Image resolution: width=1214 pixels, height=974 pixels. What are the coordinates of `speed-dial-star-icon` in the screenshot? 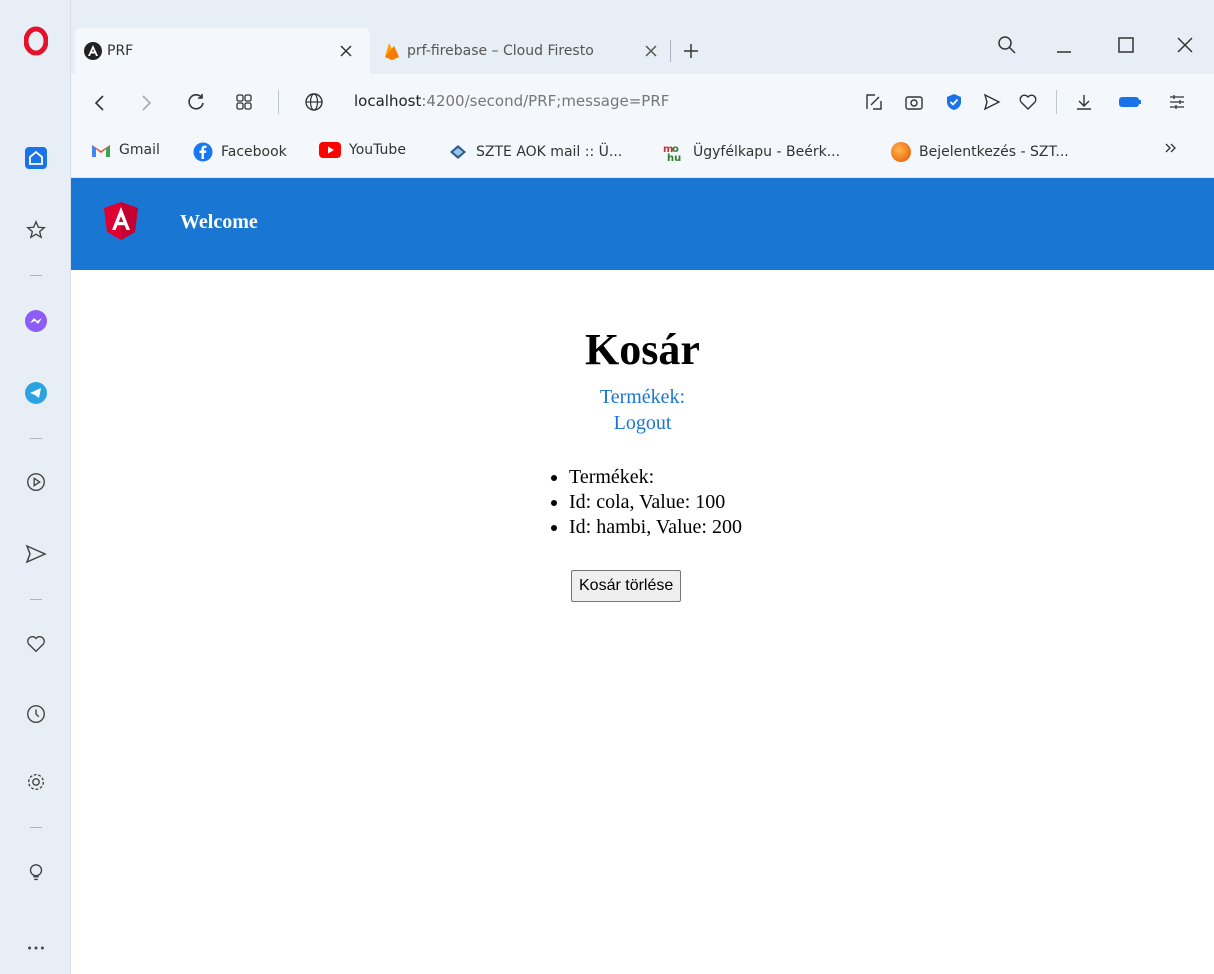 It's located at (36, 230).